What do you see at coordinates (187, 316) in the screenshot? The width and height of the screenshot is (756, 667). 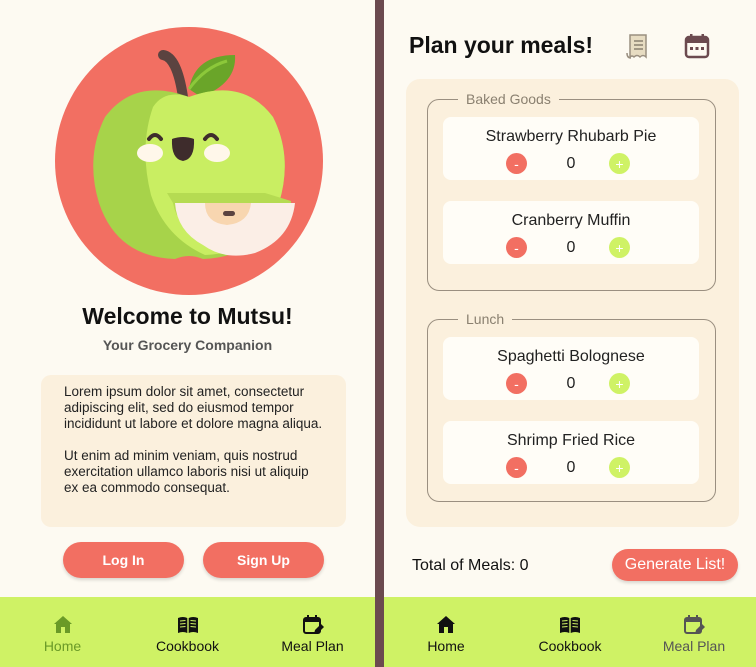 I see `welcome-title: Welcome to Mutsu!` at bounding box center [187, 316].